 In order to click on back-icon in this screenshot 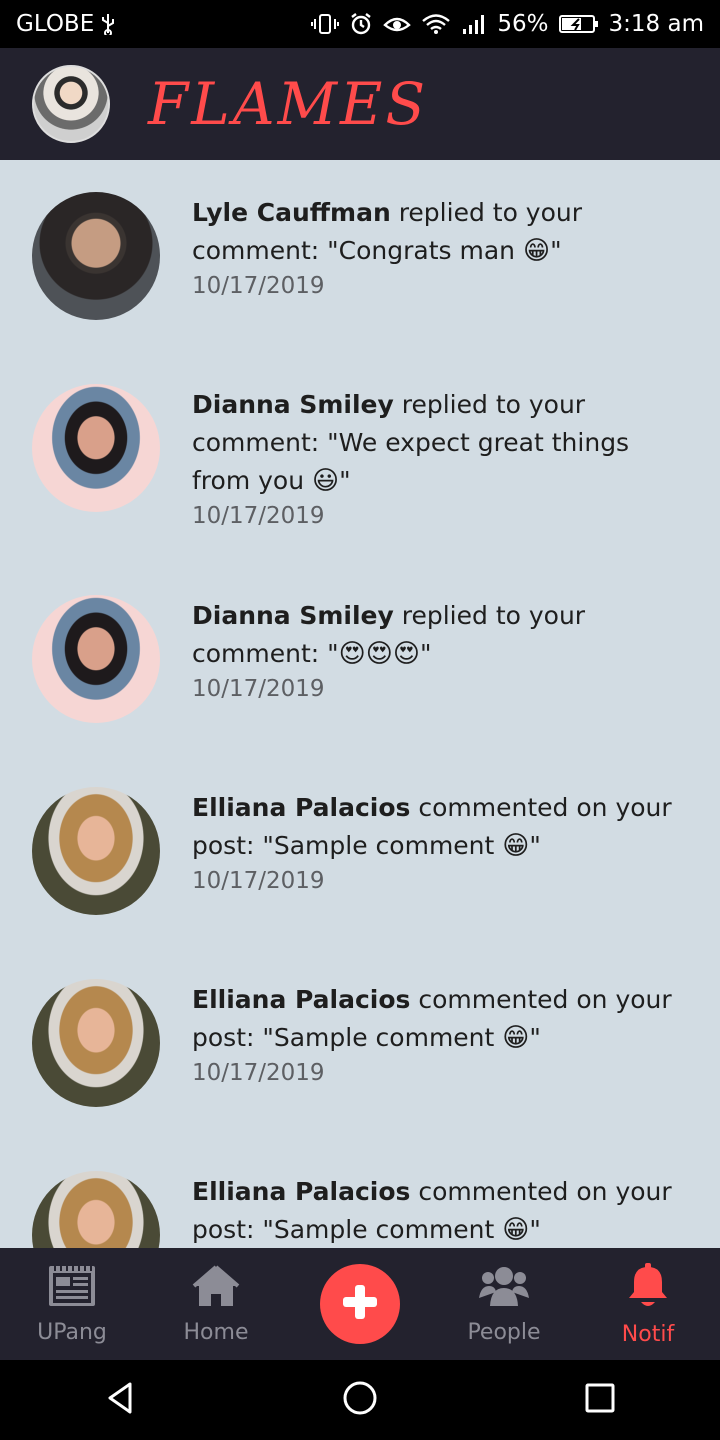, I will do `click(120, 1400)`.